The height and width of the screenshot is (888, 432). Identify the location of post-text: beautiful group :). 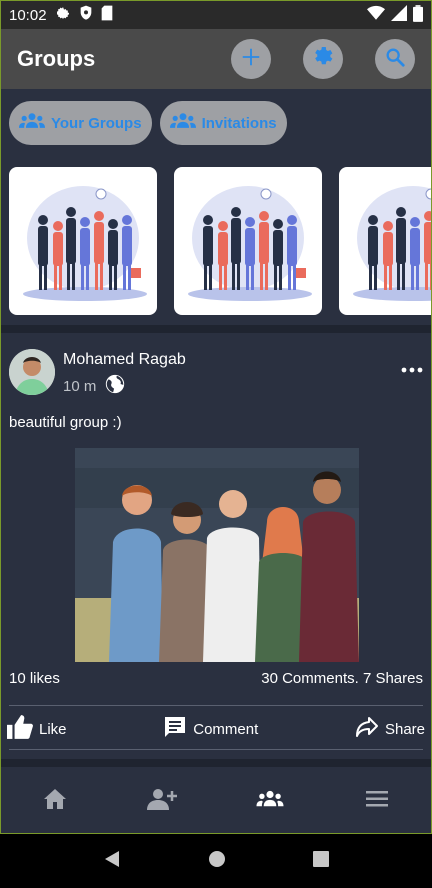
(65, 422).